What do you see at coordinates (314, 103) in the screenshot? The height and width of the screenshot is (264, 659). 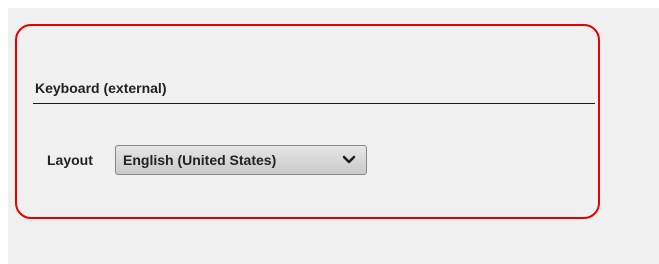 I see `section-divider` at bounding box center [314, 103].